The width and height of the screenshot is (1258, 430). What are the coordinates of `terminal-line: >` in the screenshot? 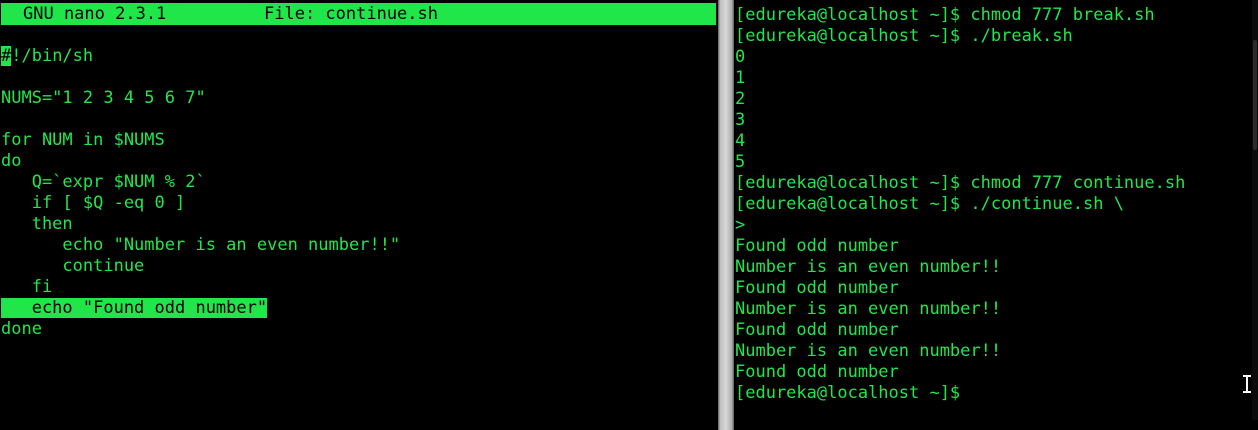 It's located at (740, 225).